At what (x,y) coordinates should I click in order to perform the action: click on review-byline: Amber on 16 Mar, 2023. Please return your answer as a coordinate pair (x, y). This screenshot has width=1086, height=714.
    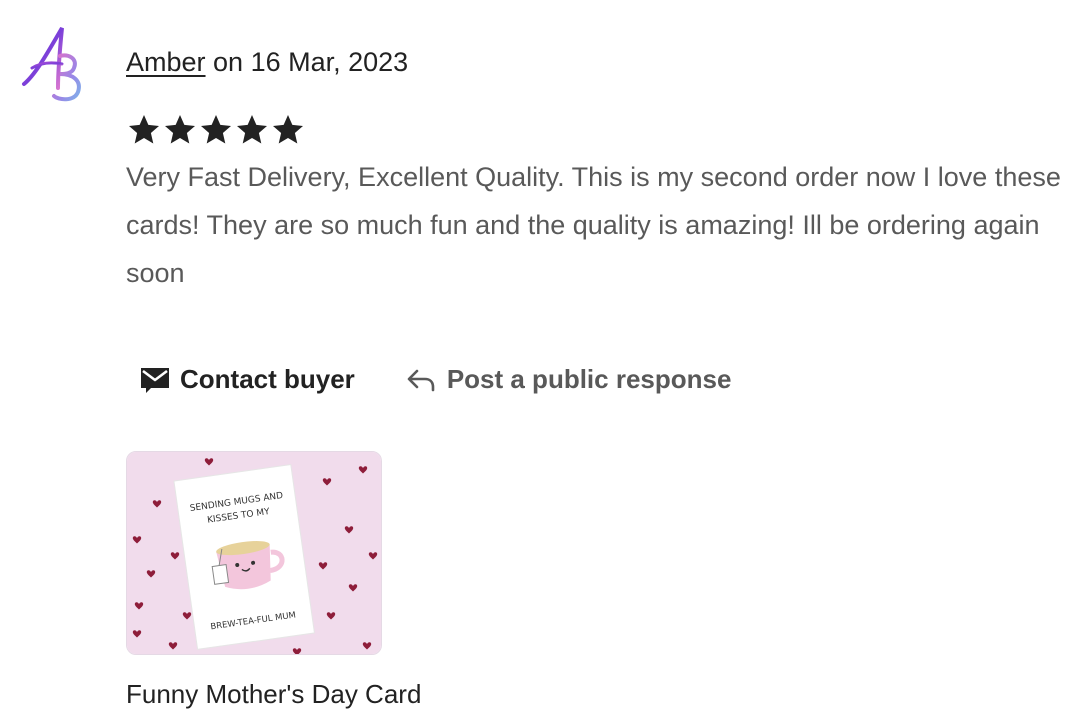
    Looking at the image, I should click on (267, 62).